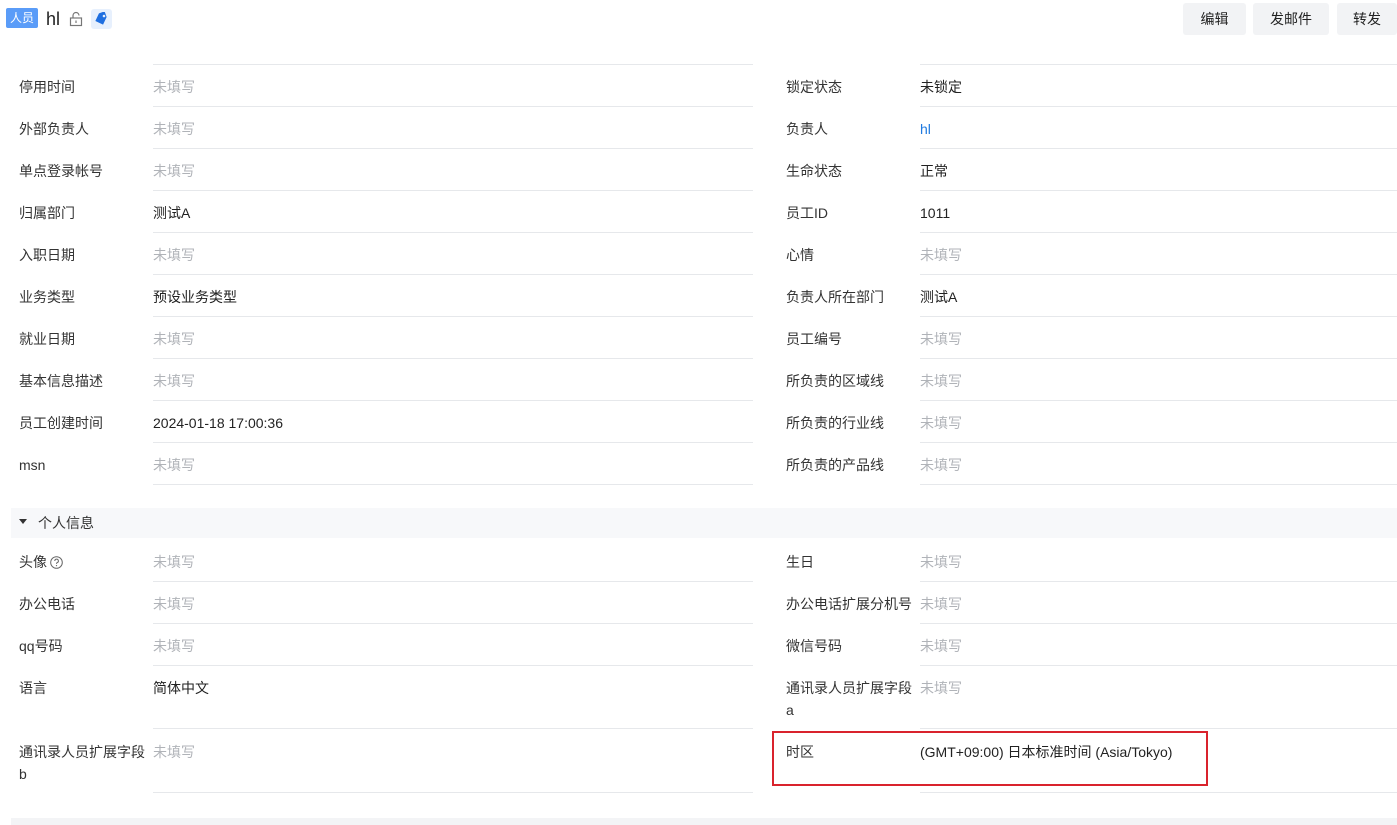 This screenshot has width=1397, height=825. I want to click on field-value-region-line: 未填写, so click(941, 381).